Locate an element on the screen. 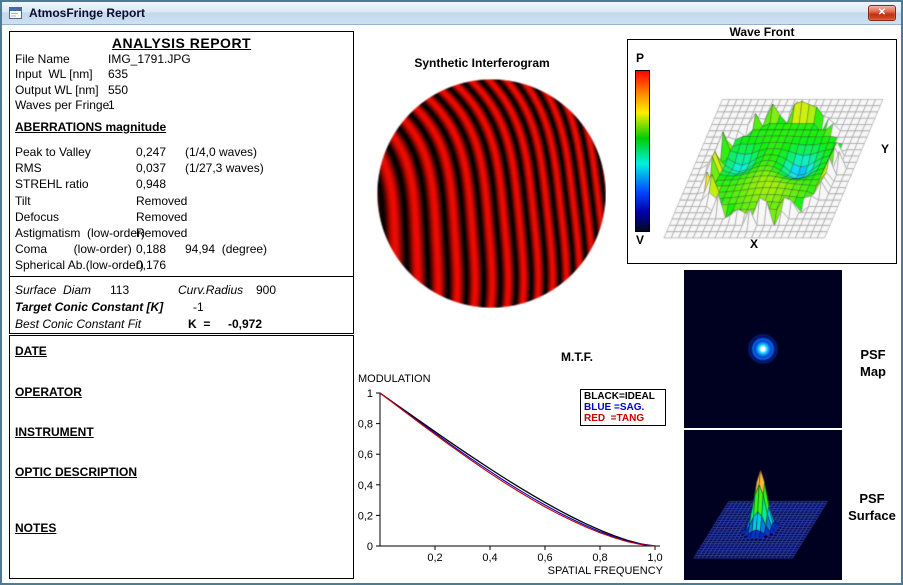 The image size is (903, 585). report-row: Output WL [nm] 550 is located at coordinates (181, 90).